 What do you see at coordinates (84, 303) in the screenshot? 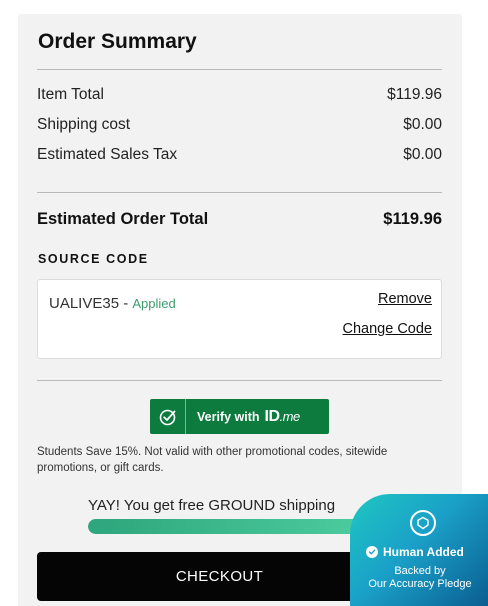
I see `source-code-value: UALIVE35` at bounding box center [84, 303].